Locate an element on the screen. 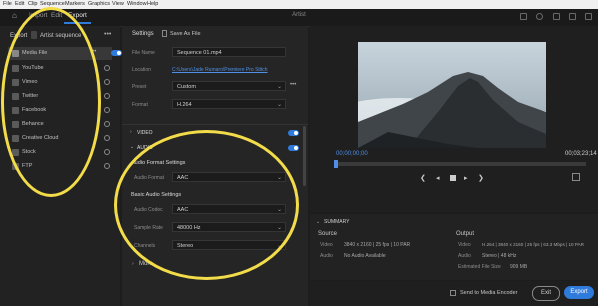  estimated-size-label: Estimated File Size is located at coordinates (479, 267).